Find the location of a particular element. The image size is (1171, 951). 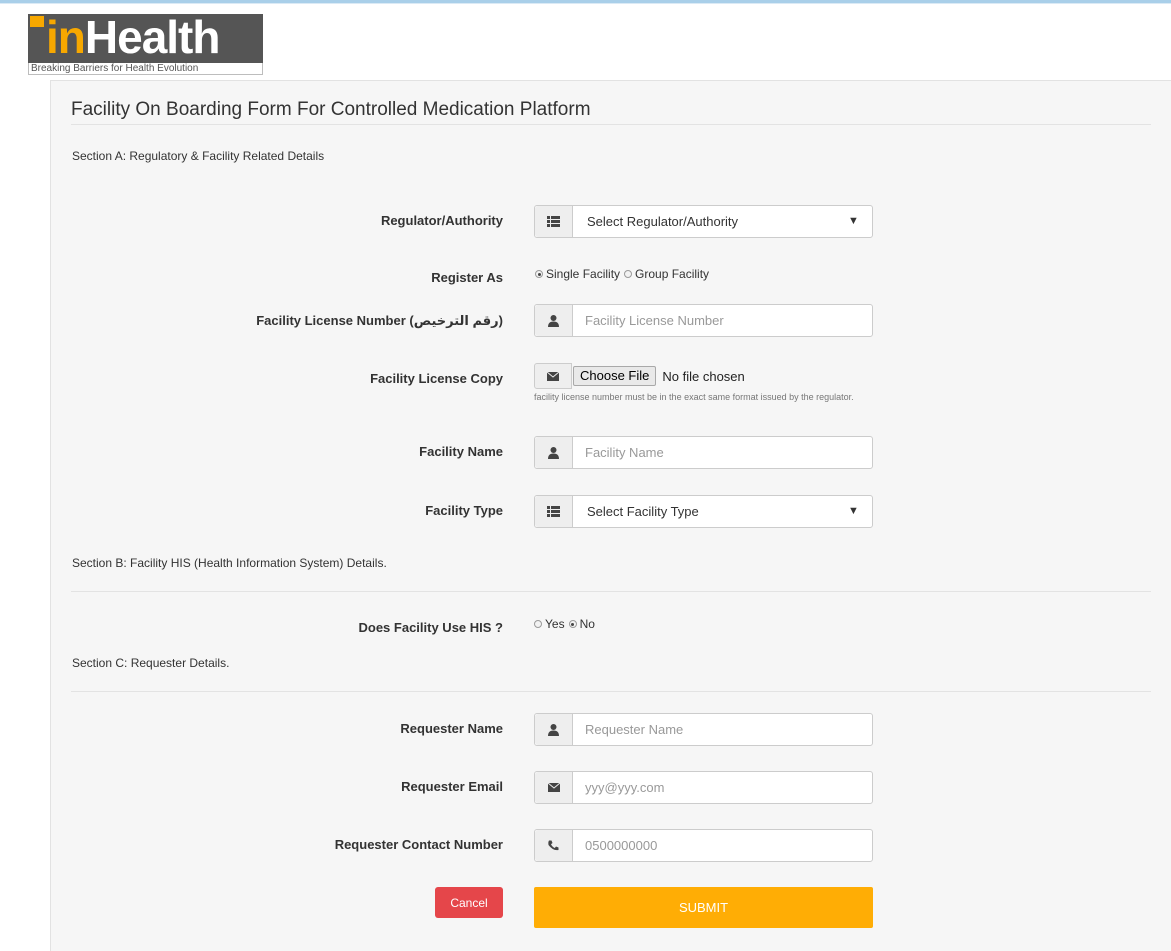

facility-type-select: Select Facility Type ▼ is located at coordinates (703, 511).